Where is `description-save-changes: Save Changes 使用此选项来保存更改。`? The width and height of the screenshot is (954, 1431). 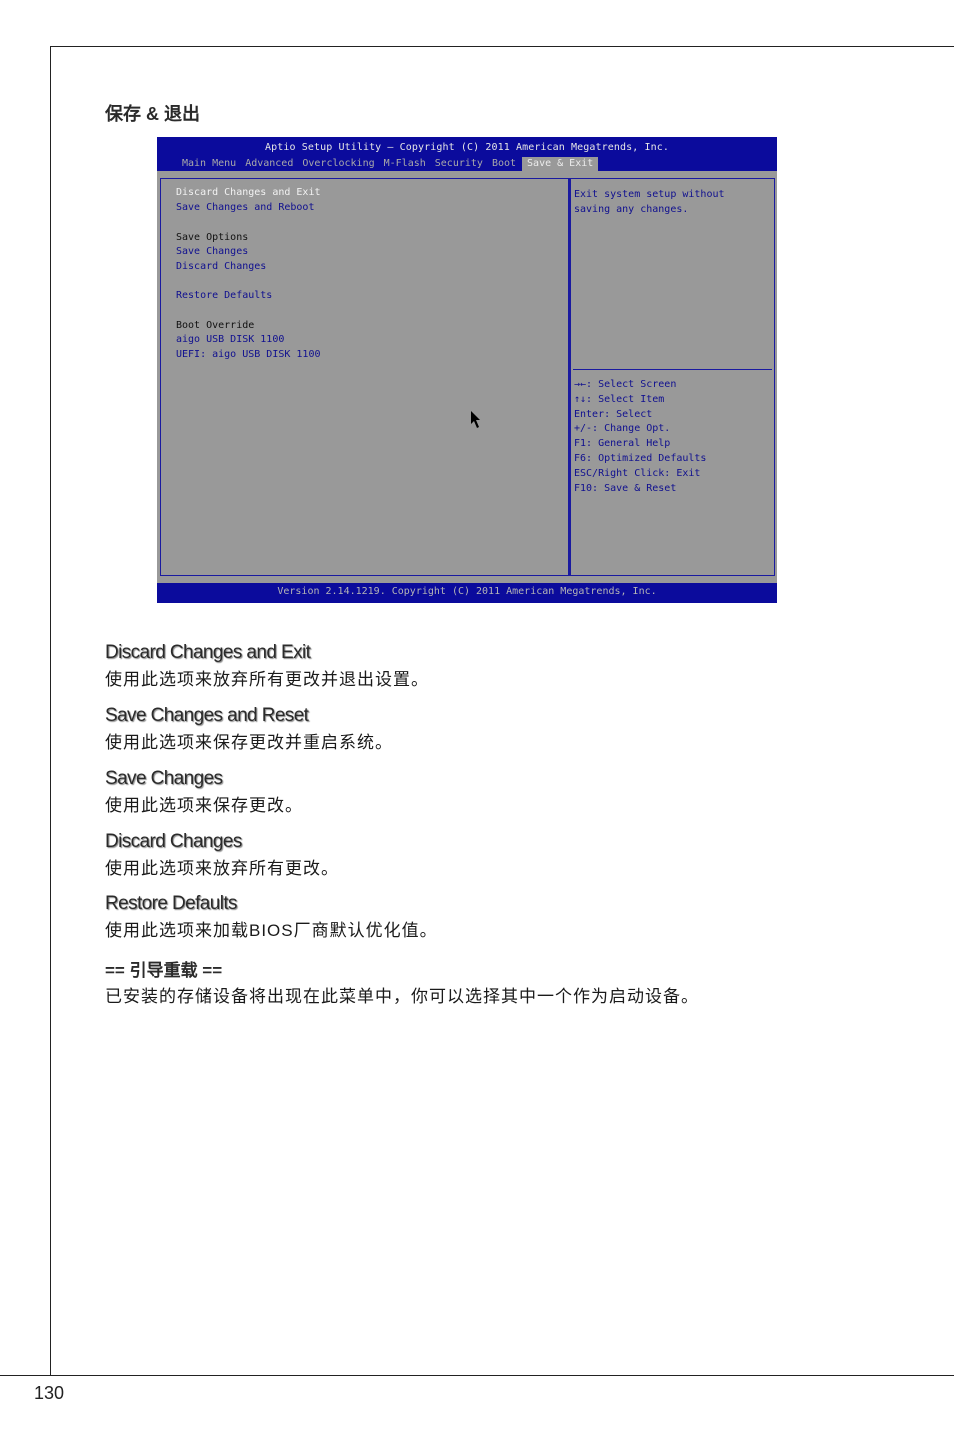 description-save-changes: Save Changes 使用此选项来保存更改。 is located at coordinates (204, 792).